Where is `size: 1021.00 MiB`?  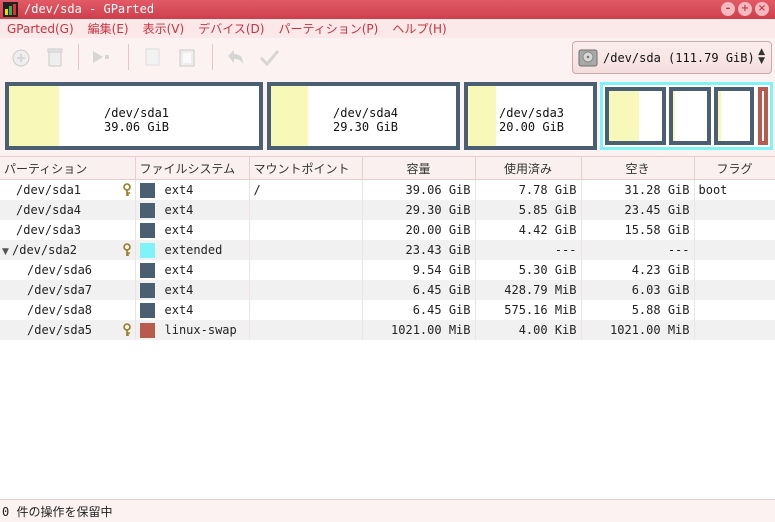
size: 1021.00 MiB is located at coordinates (419, 330).